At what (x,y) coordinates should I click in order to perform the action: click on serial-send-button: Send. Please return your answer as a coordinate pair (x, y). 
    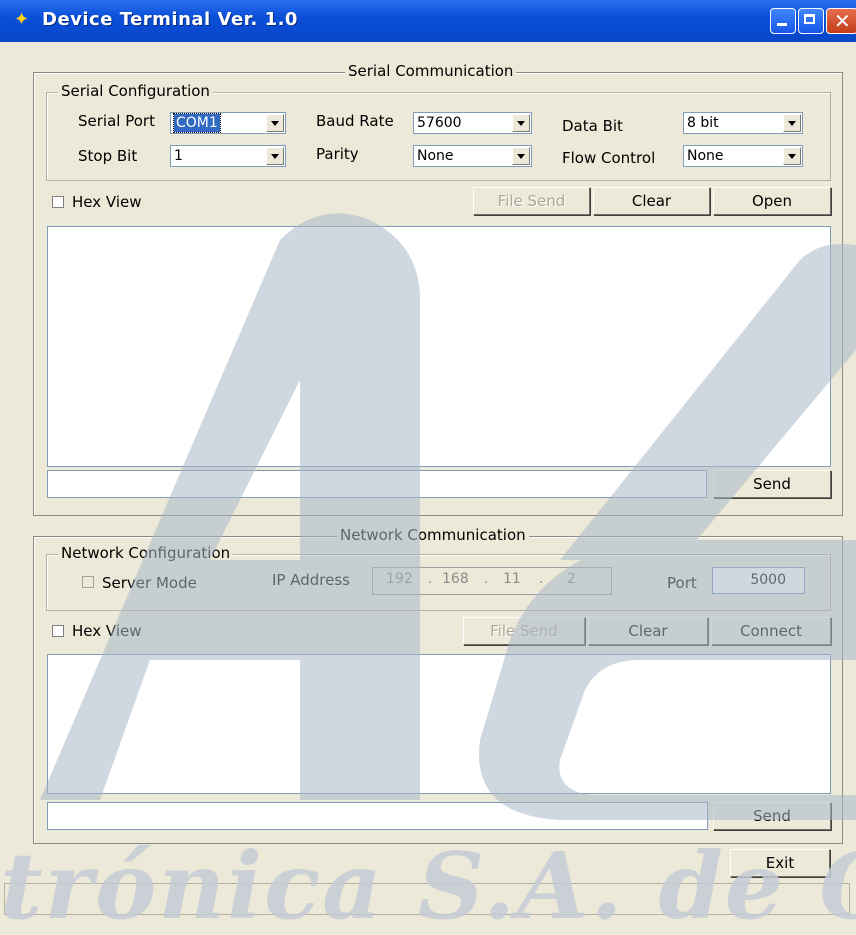
    Looking at the image, I should click on (772, 484).